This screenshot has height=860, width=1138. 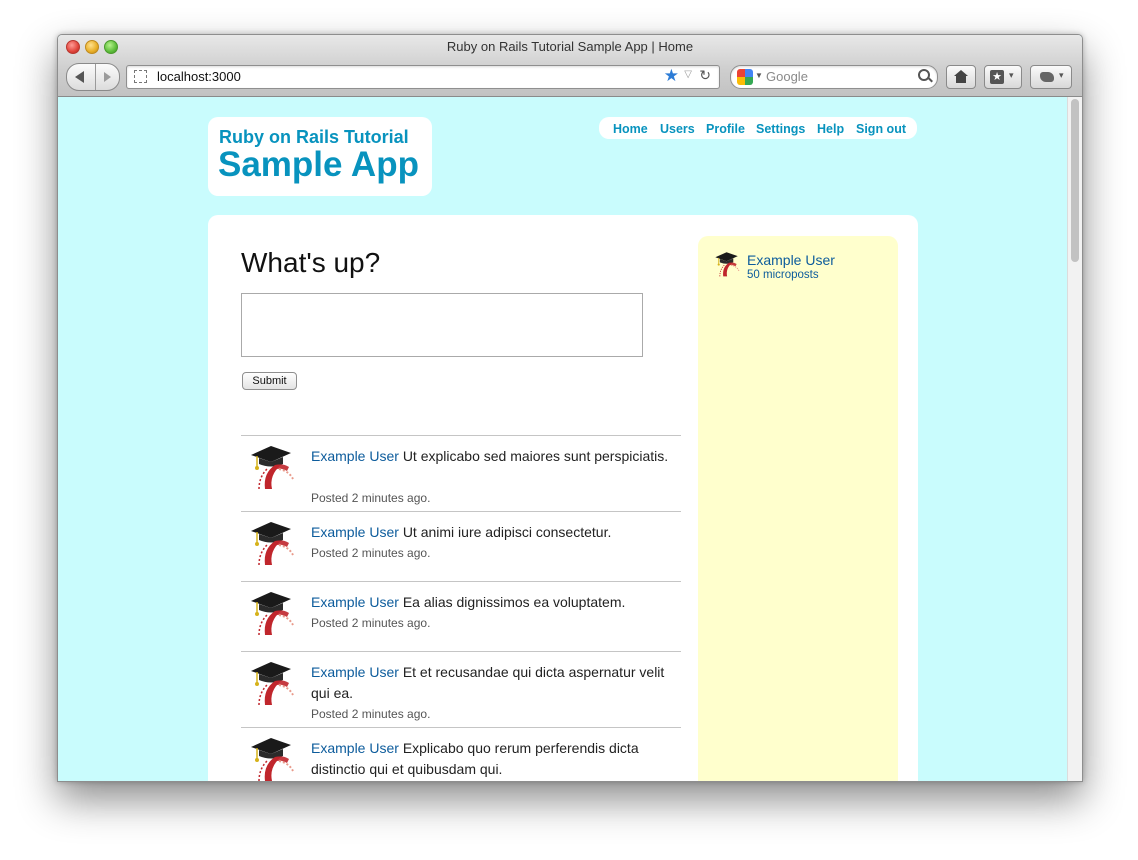 I want to click on search-engine-dropdown-icon: ▼, so click(x=759, y=75).